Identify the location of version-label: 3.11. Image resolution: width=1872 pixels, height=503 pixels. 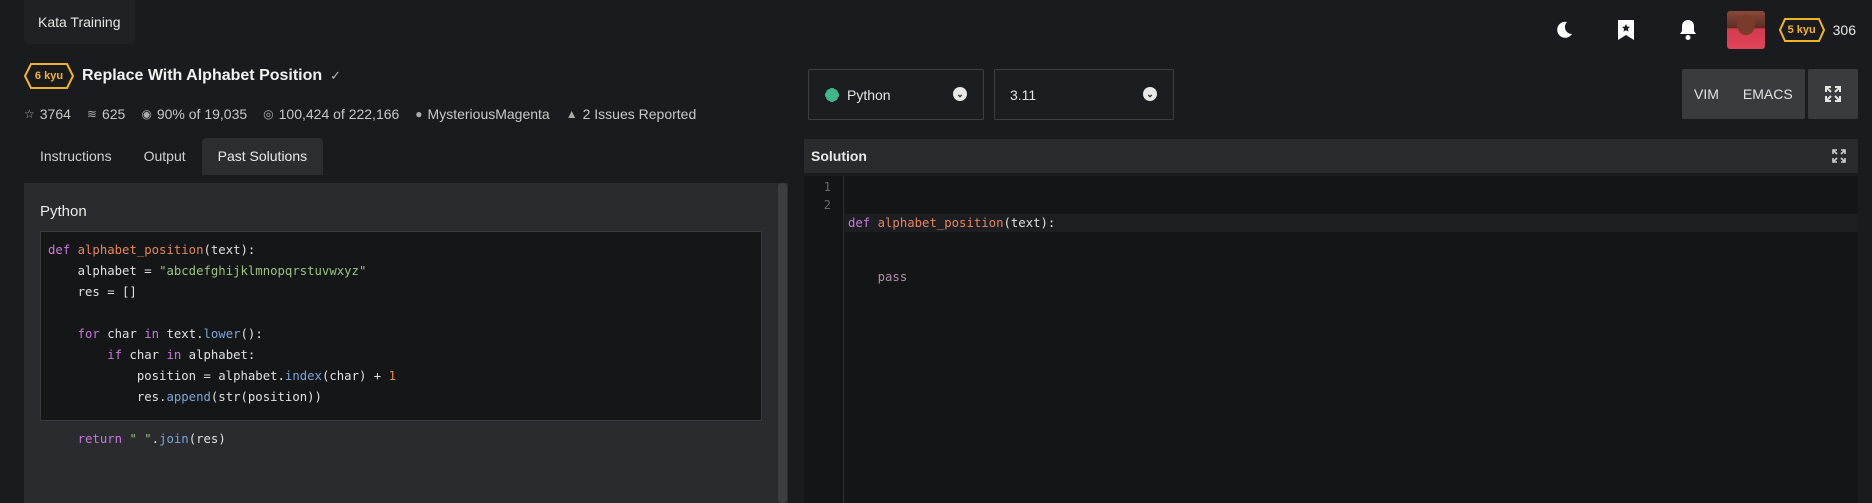
(1023, 94).